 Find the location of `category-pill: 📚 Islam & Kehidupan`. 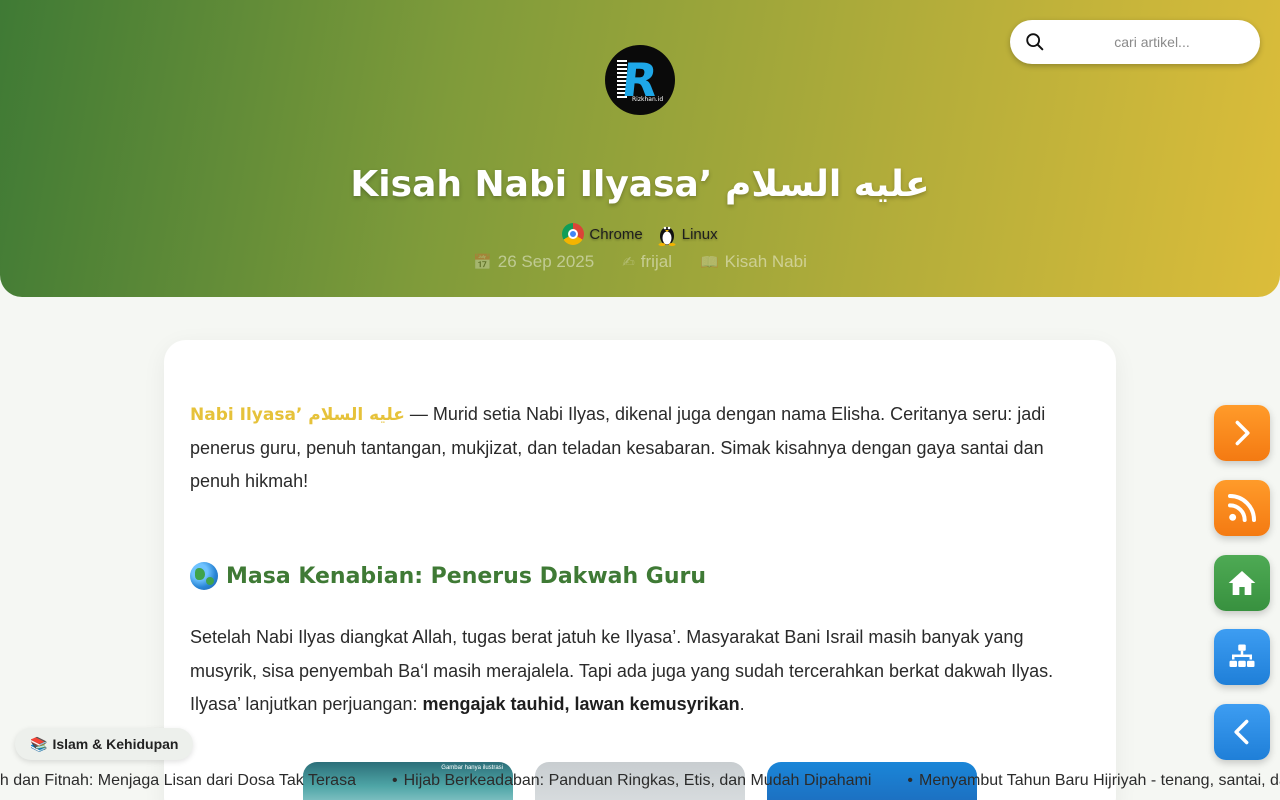

category-pill: 📚 Islam & Kehidupan is located at coordinates (104, 744).